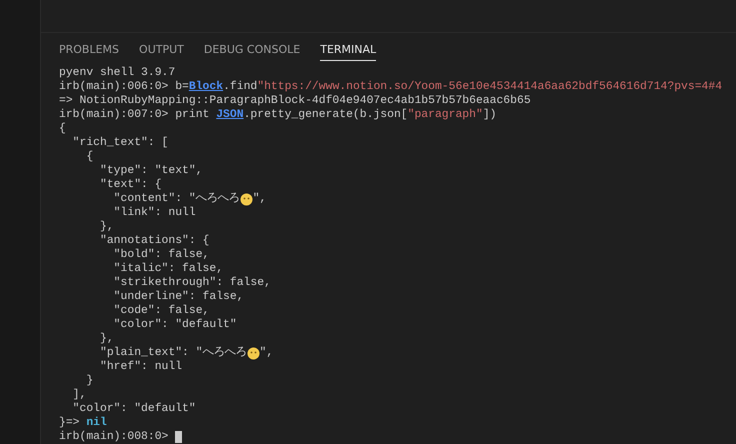 Image resolution: width=736 pixels, height=444 pixels. I want to click on terminal-line: "underline": false,, so click(178, 297).